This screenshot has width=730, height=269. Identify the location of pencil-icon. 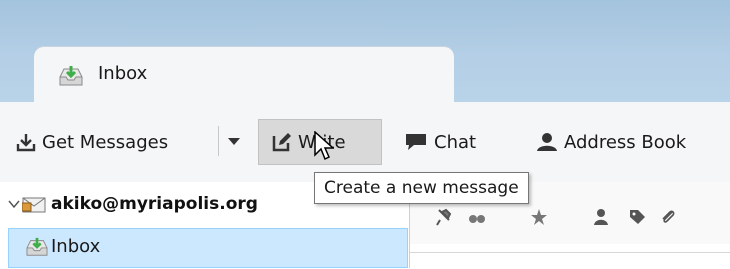
(281, 142).